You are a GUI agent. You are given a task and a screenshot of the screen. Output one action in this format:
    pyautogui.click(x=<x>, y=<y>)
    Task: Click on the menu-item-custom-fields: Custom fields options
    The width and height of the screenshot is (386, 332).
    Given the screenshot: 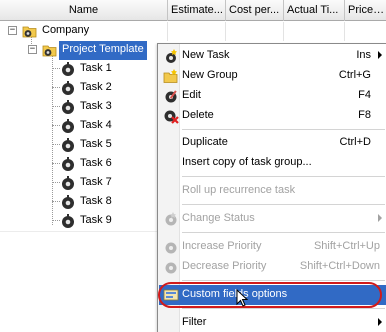 What is the action you would take?
    pyautogui.click(x=272, y=295)
    